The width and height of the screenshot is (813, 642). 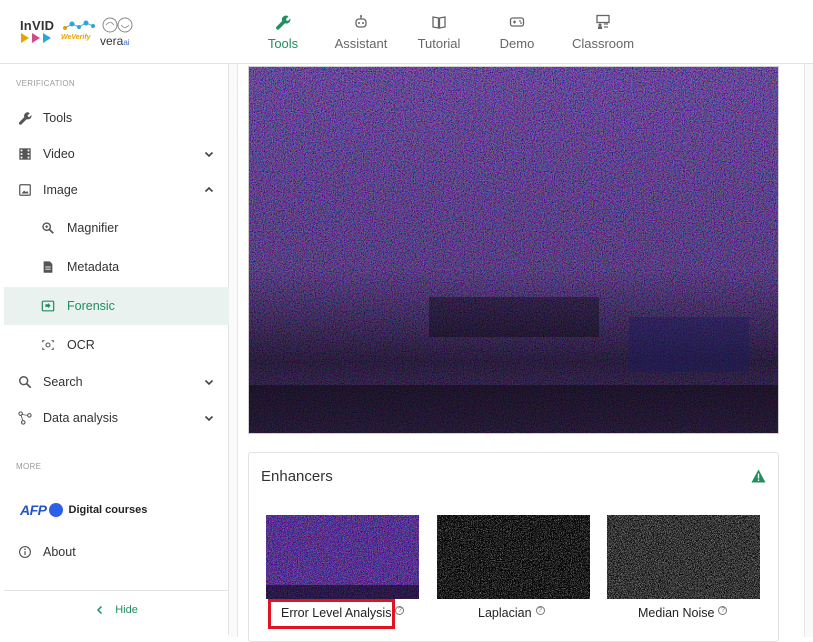 What do you see at coordinates (116, 118) in the screenshot?
I see `sidebar-item-tools: Tools` at bounding box center [116, 118].